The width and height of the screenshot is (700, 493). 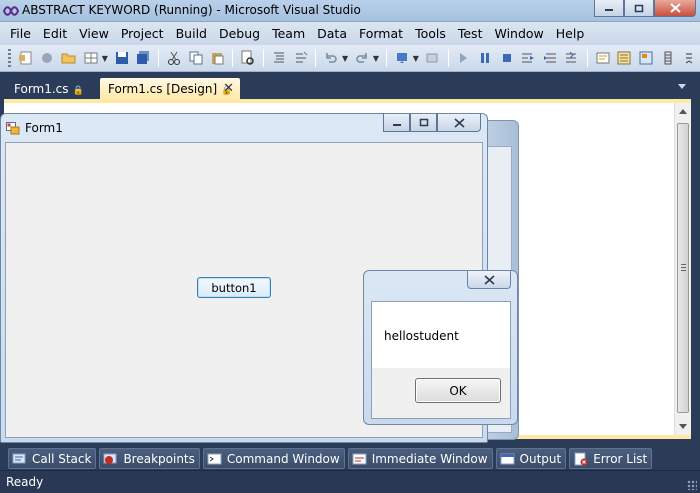 I want to click on add-item-icon, so click(x=47, y=58).